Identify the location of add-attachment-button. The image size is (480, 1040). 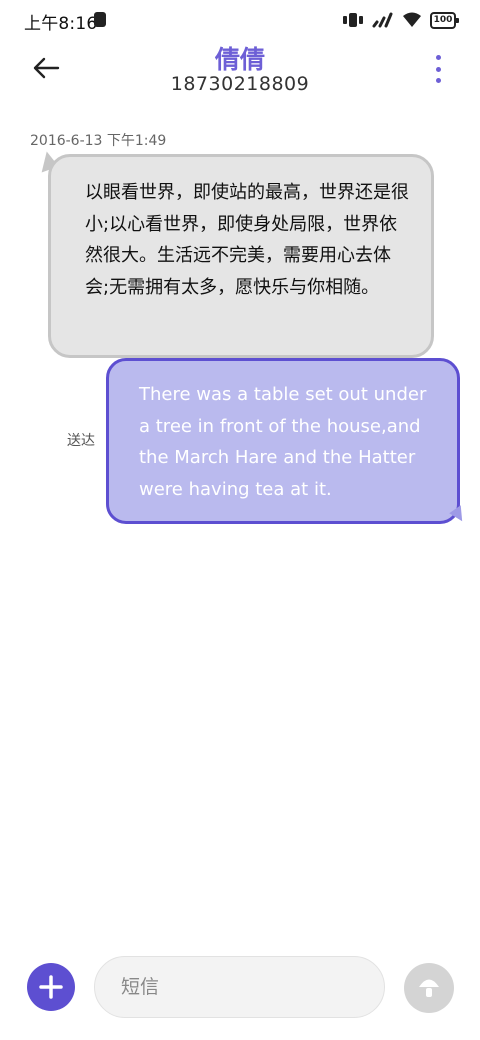
(51, 987).